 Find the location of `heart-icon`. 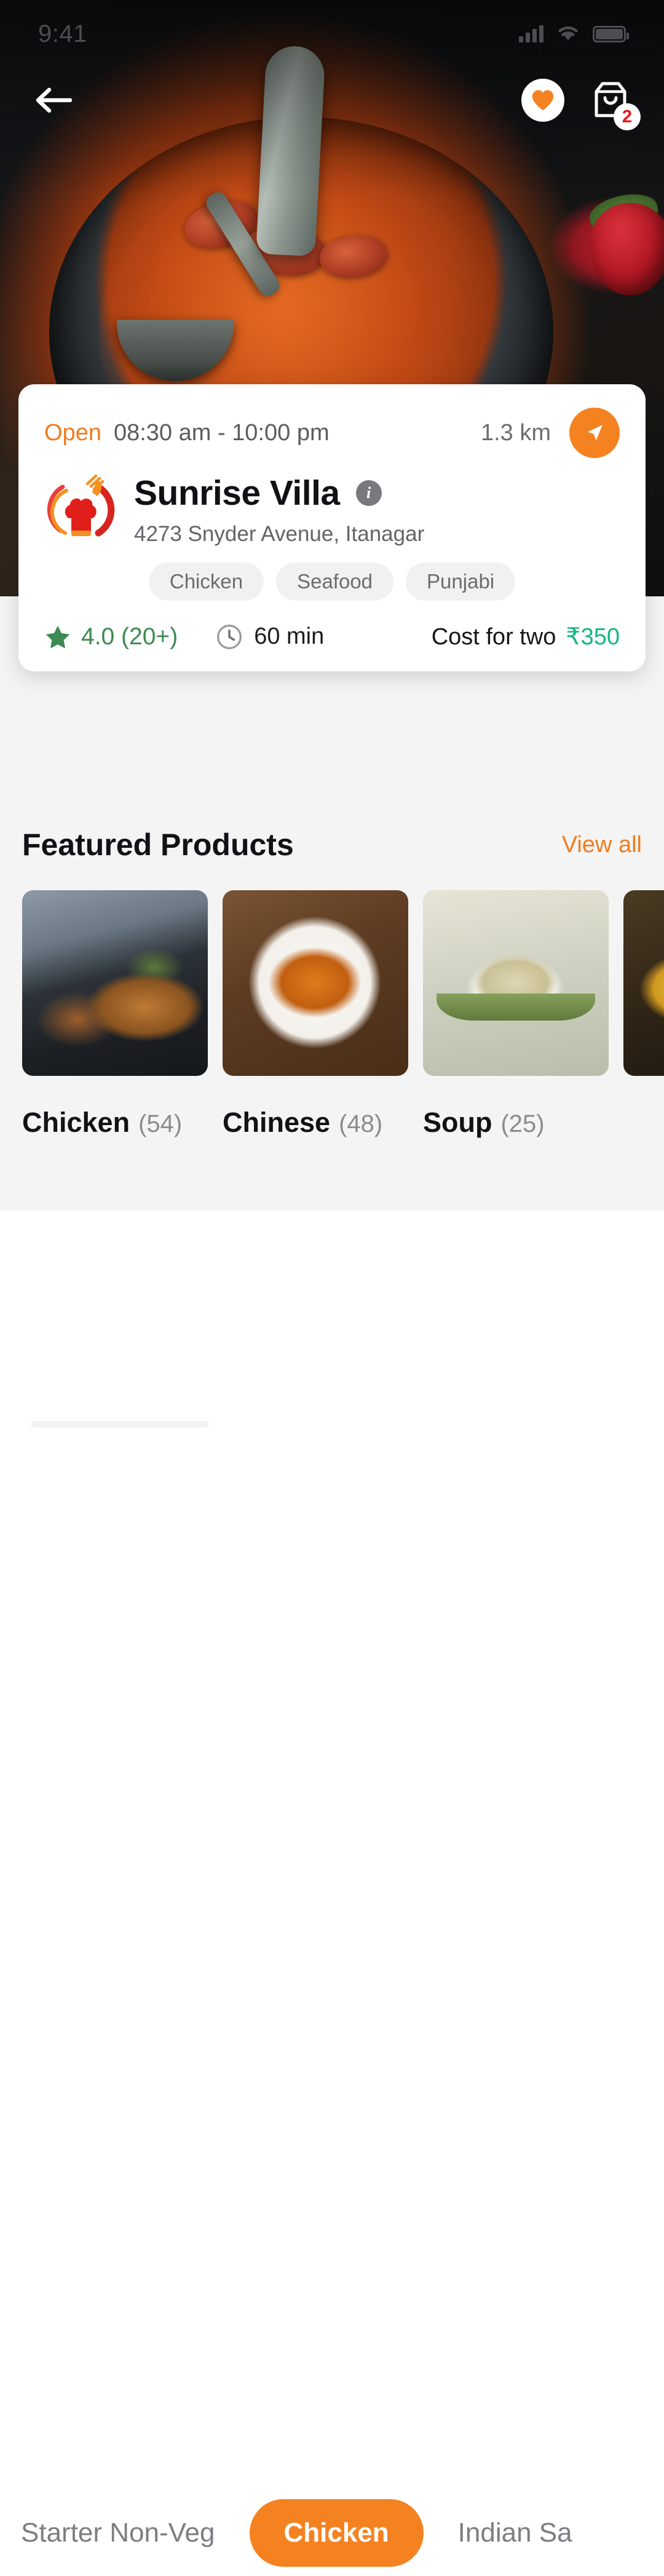

heart-icon is located at coordinates (543, 100).